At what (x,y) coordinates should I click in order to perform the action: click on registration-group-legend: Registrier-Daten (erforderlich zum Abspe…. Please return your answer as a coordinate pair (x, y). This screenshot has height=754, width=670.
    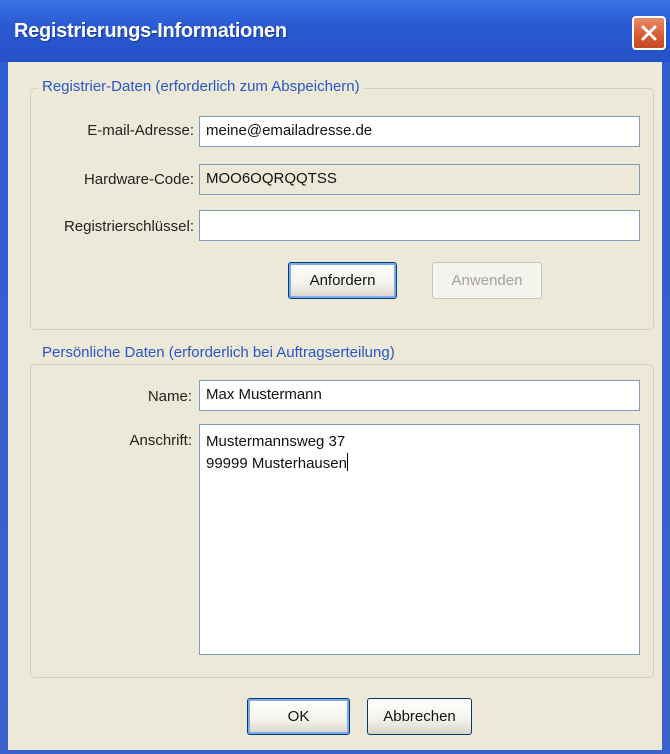
    Looking at the image, I should click on (201, 86).